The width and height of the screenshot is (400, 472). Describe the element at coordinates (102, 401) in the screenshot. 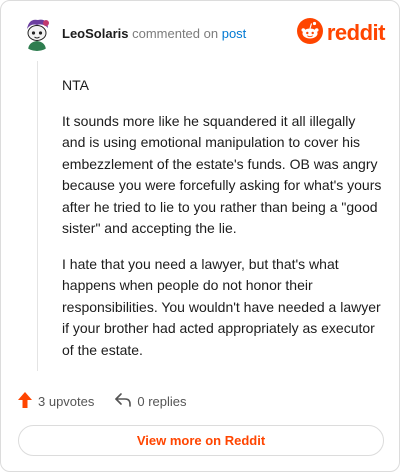

I see `comment-actions: 3 upvotes 0 replies` at that location.